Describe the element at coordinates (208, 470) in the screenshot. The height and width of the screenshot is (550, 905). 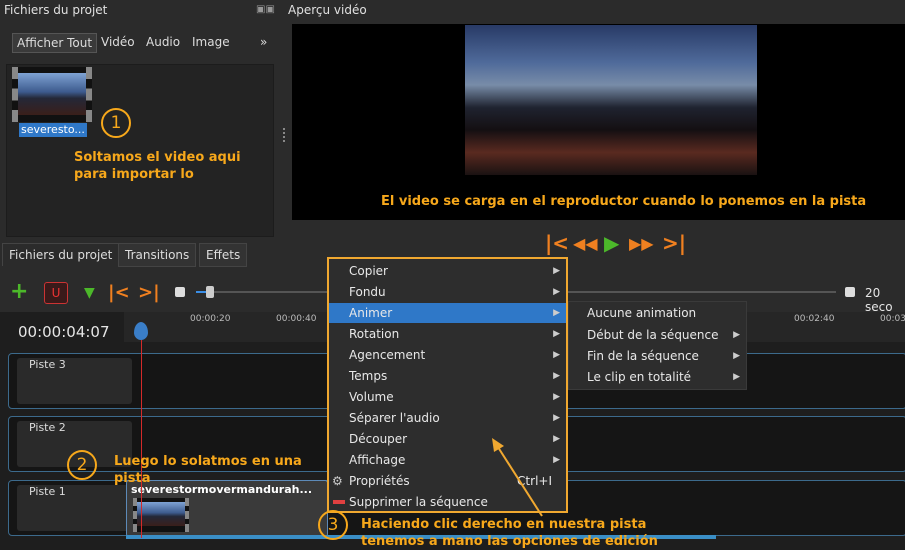
I see `step2-text: Luego lo solatmos en una pista` at that location.